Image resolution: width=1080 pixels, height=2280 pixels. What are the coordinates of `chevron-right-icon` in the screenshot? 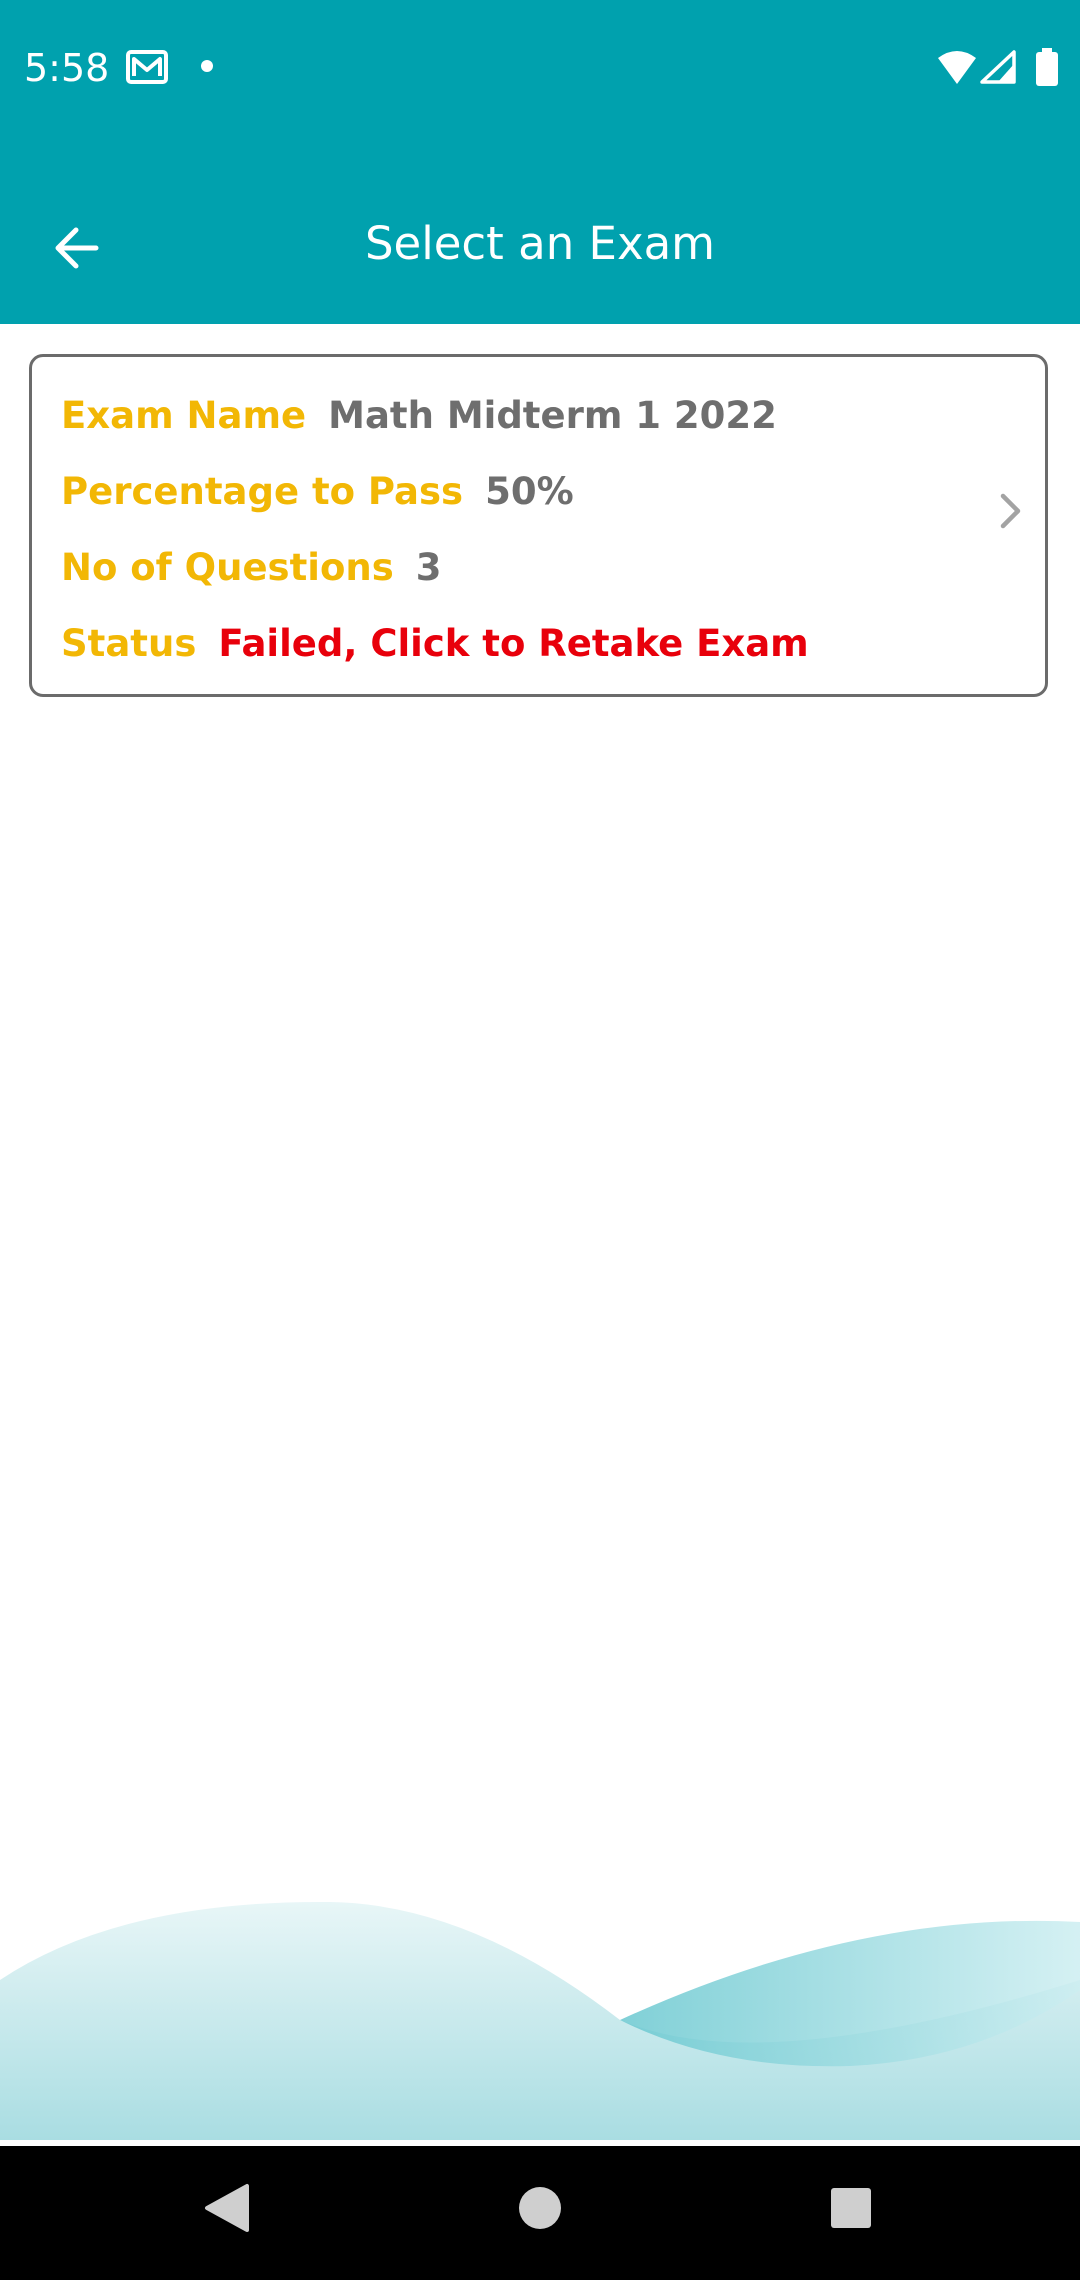 It's located at (1011, 513).